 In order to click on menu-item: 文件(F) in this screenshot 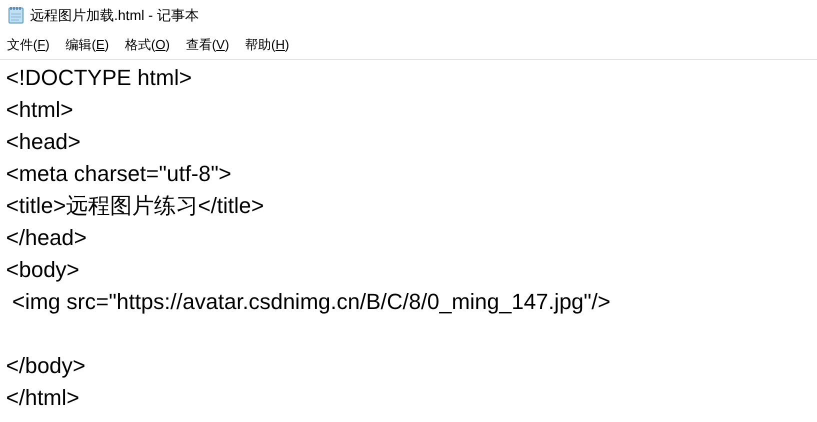, I will do `click(28, 44)`.